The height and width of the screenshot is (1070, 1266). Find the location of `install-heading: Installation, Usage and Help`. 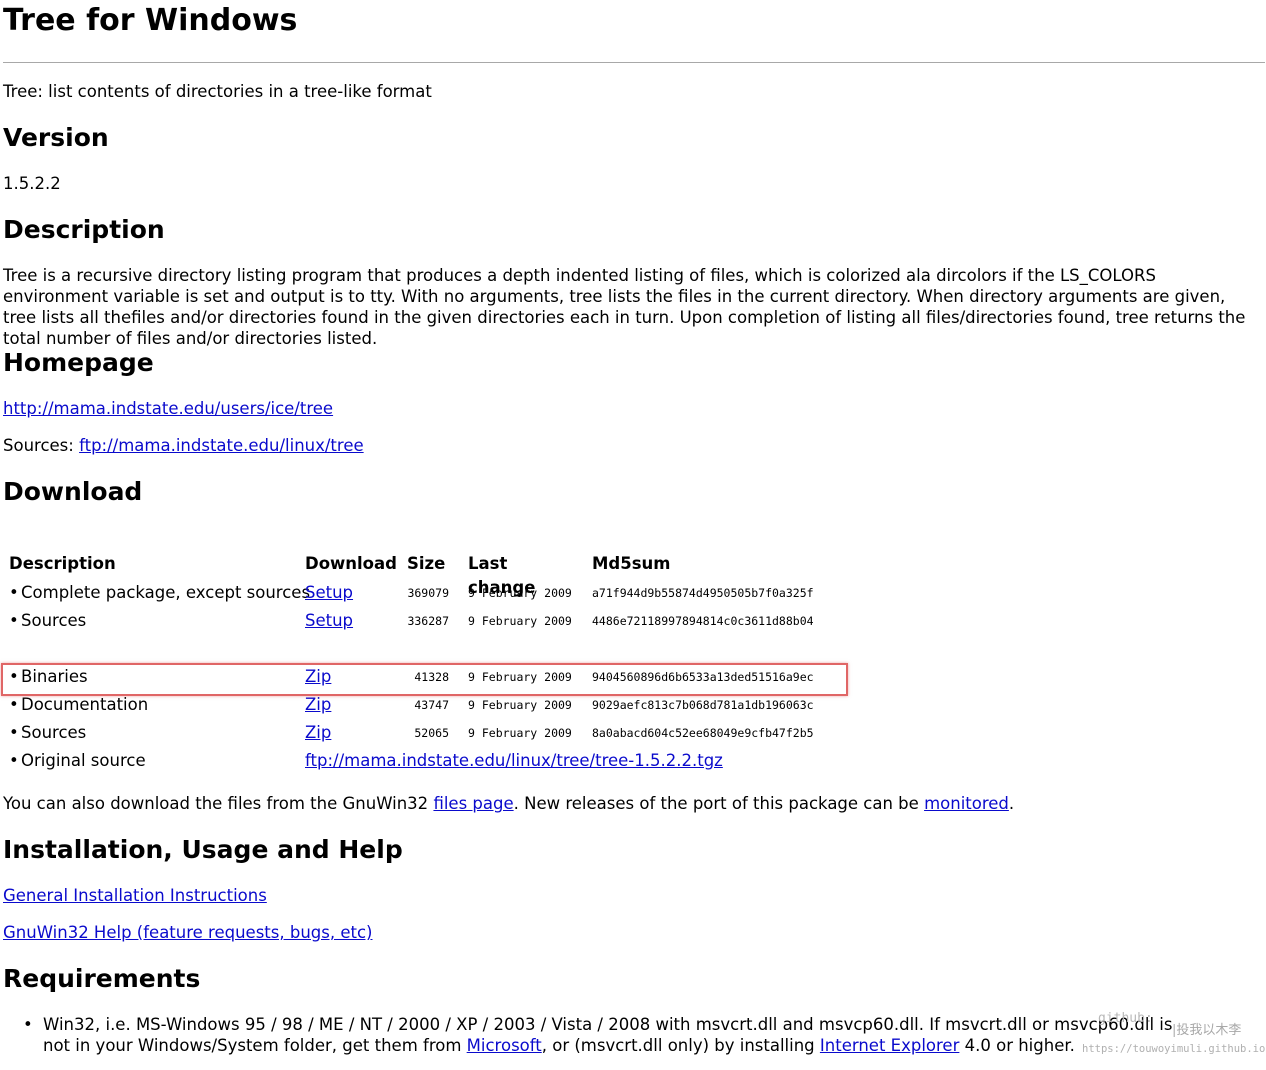

install-heading: Installation, Usage and Help is located at coordinates (203, 849).